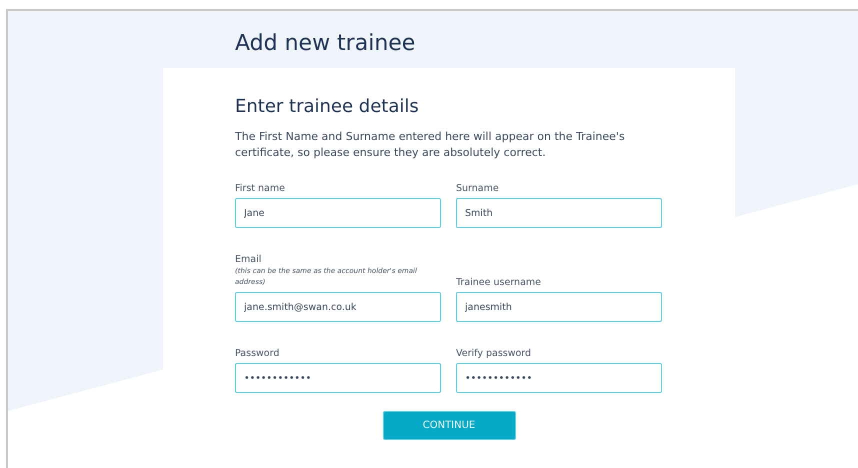 This screenshot has height=468, width=858. Describe the element at coordinates (430, 145) in the screenshot. I see `intro-text: The First Name and Surname entered here will appear on the Trainee's certificate, so please ensure they are absolutely correct.` at that location.